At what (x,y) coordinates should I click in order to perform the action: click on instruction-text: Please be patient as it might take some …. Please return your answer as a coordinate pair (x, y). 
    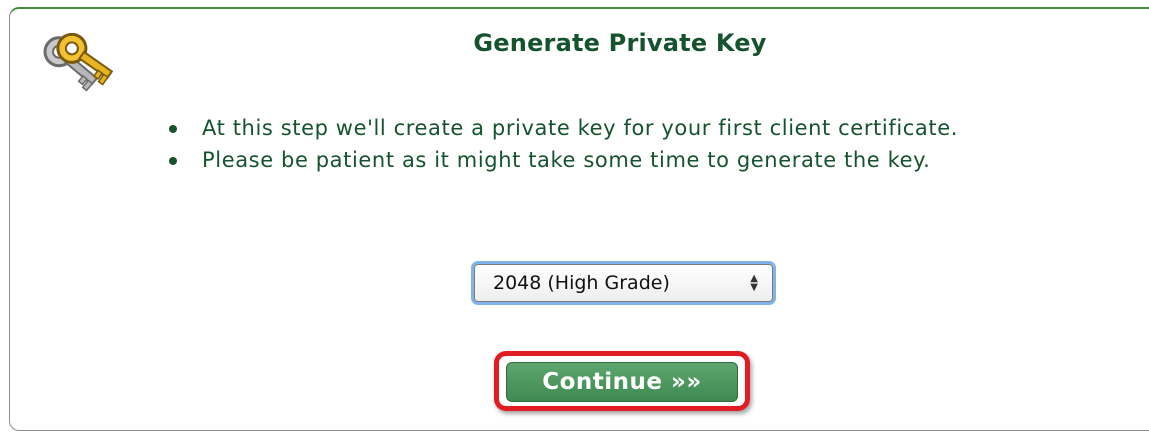
    Looking at the image, I should click on (566, 160).